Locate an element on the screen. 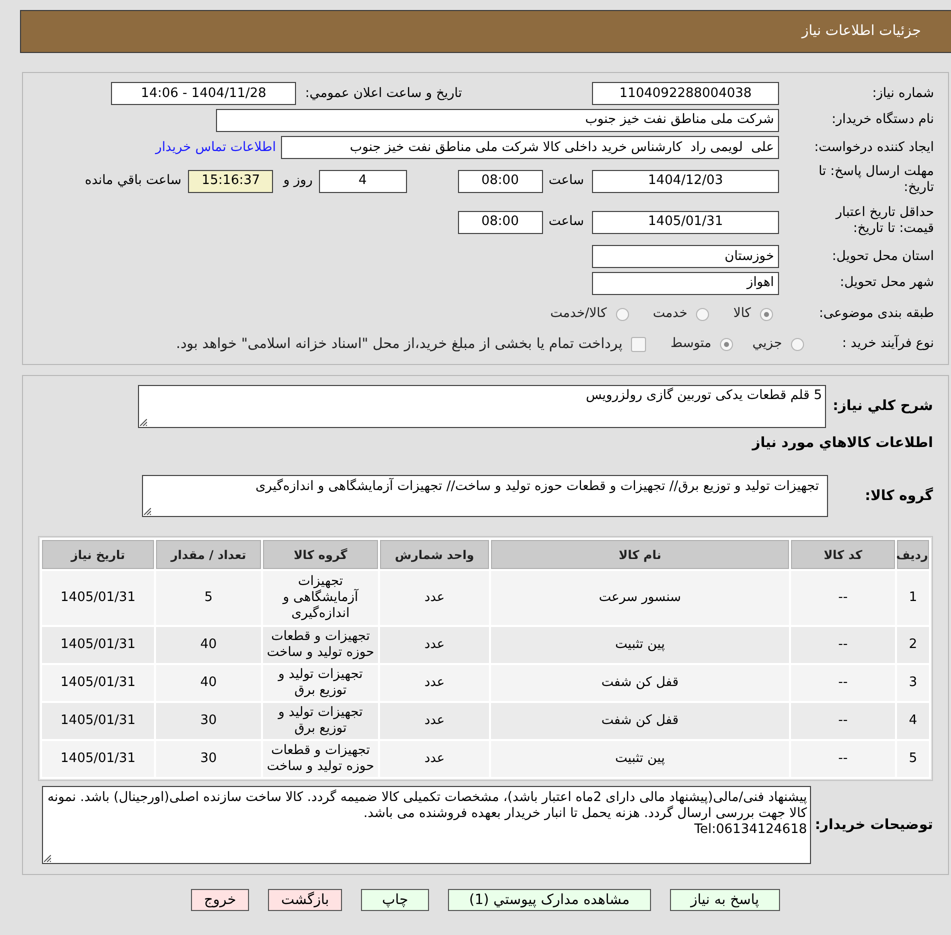 The width and height of the screenshot is (951, 935). radio-label: کالا/خدمت is located at coordinates (578, 314).